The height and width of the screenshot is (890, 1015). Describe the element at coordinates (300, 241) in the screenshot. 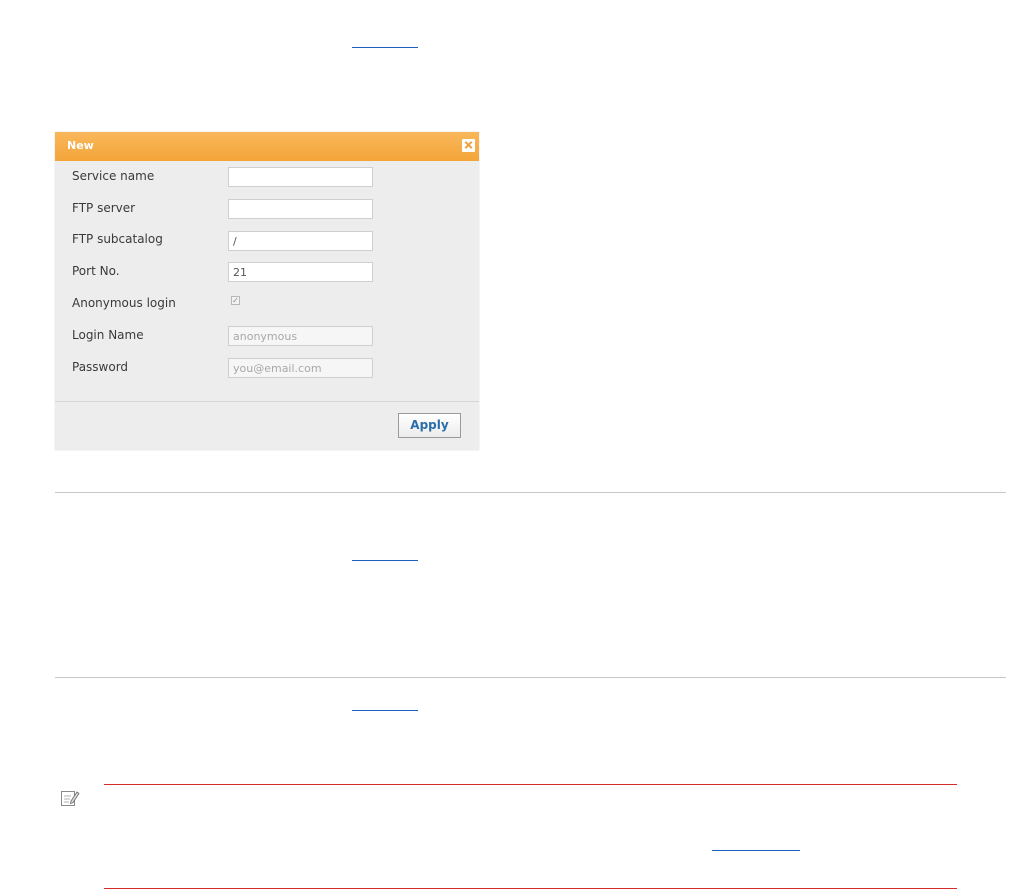

I see `ftp-subcatalog-input` at that location.